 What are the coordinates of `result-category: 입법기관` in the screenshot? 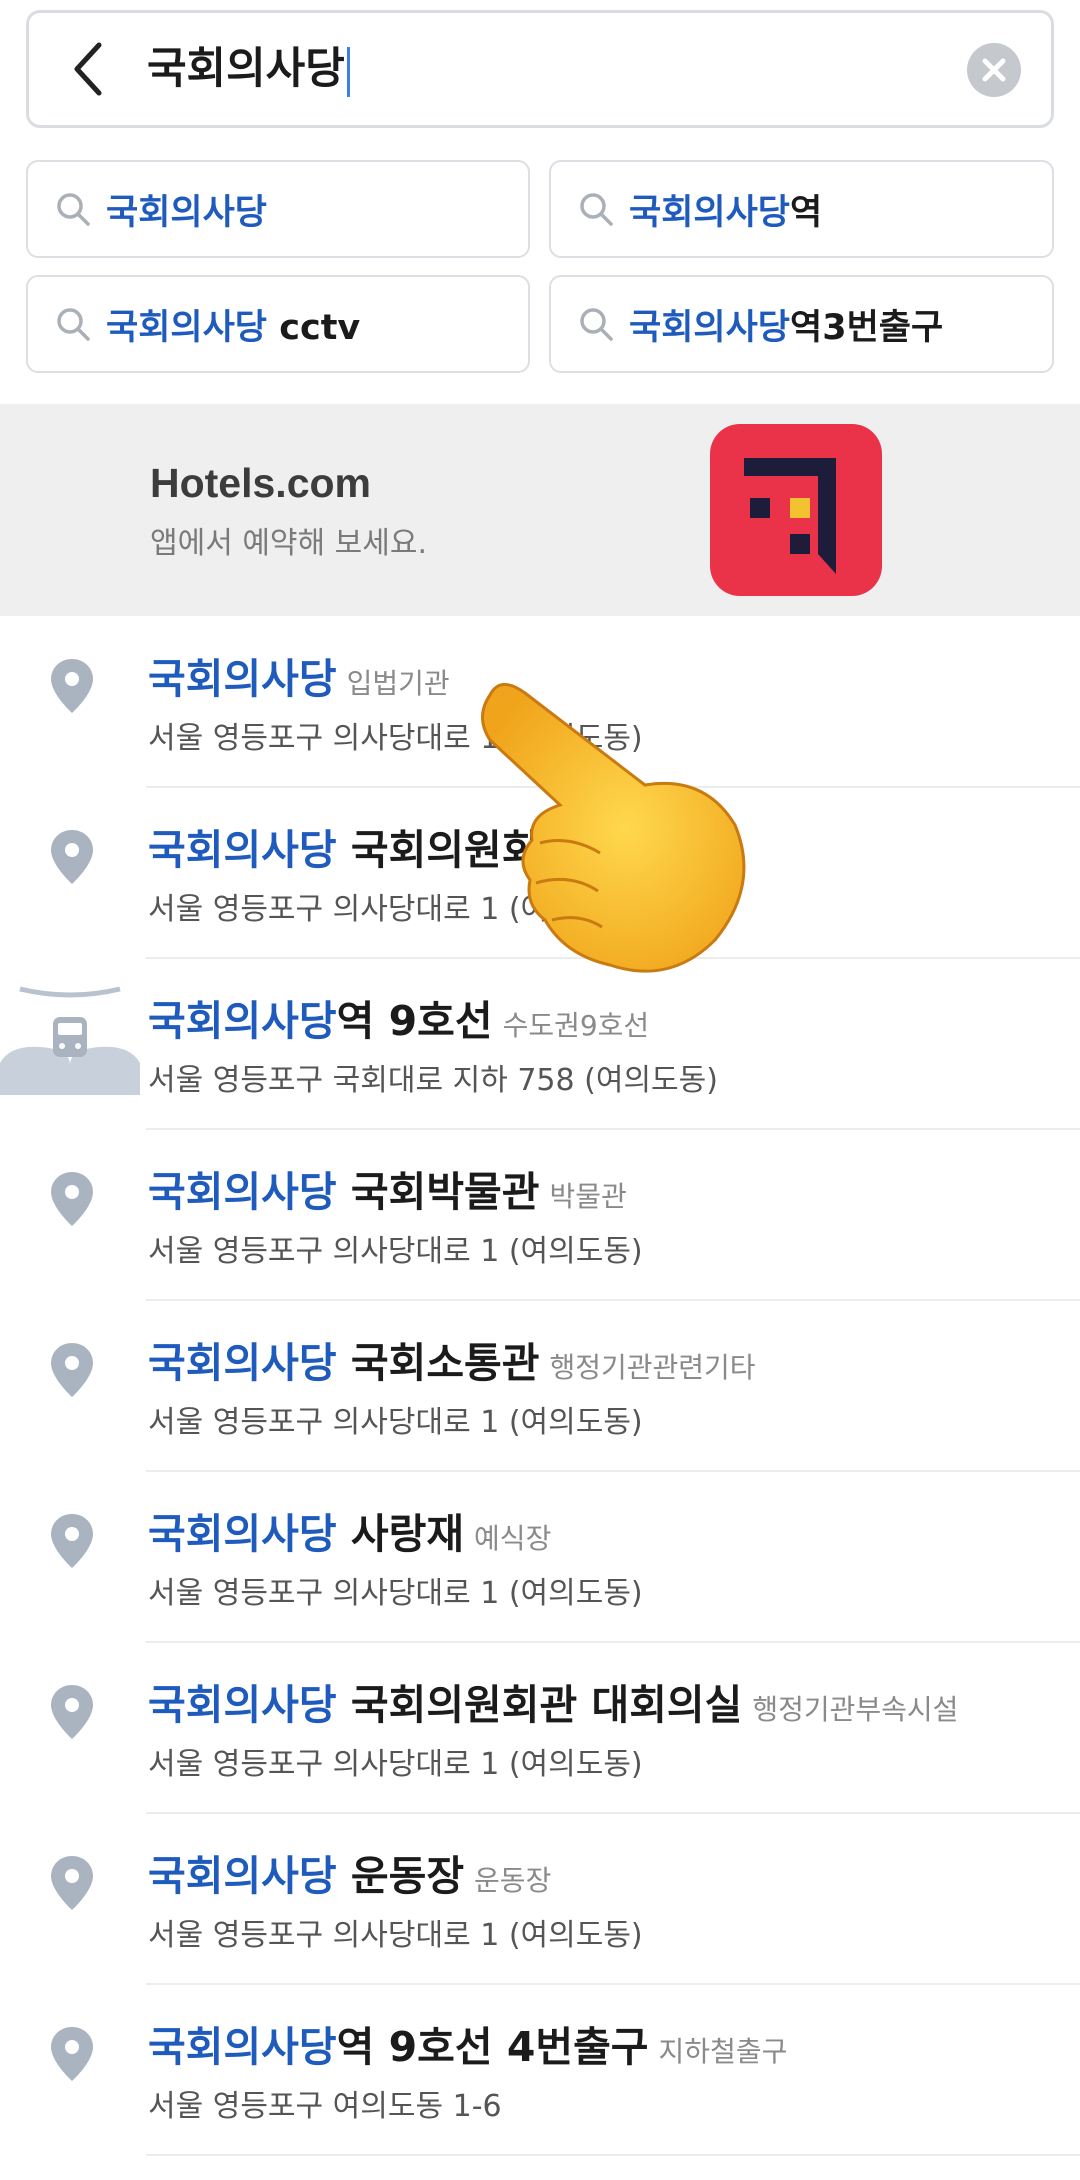 It's located at (398, 683).